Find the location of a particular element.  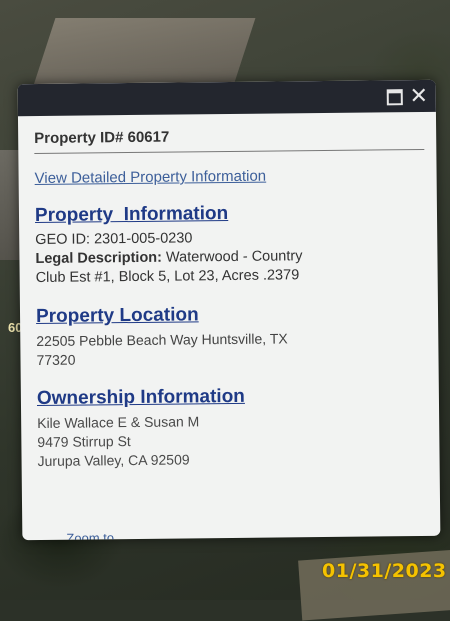

maximize-icon is located at coordinates (395, 96).